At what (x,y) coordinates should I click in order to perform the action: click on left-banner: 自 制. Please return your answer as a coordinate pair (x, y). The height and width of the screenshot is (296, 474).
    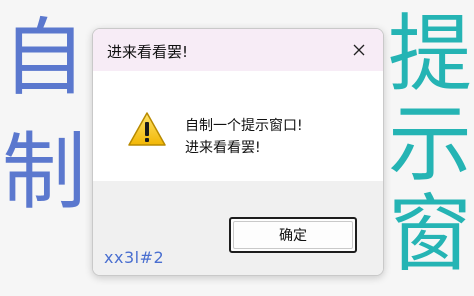
    Looking at the image, I should click on (45, 130).